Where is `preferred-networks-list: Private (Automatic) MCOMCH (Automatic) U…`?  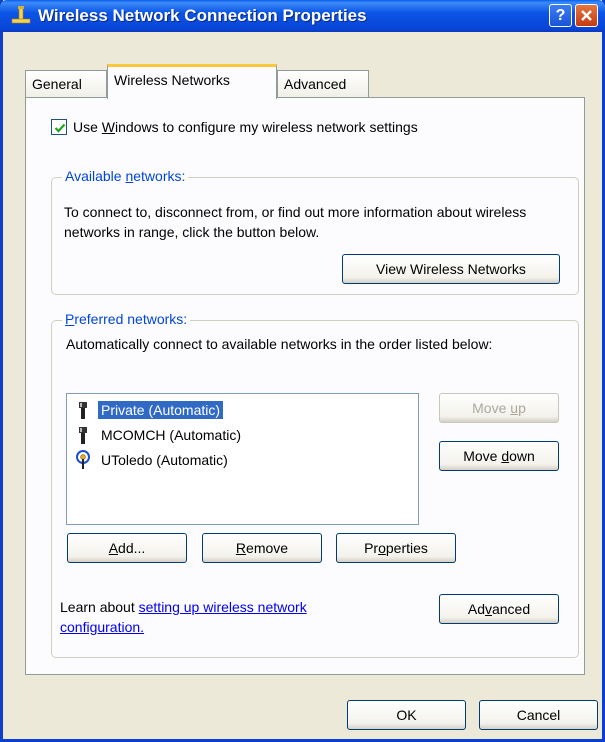
preferred-networks-list: Private (Automatic) MCOMCH (Automatic) U… is located at coordinates (242, 459).